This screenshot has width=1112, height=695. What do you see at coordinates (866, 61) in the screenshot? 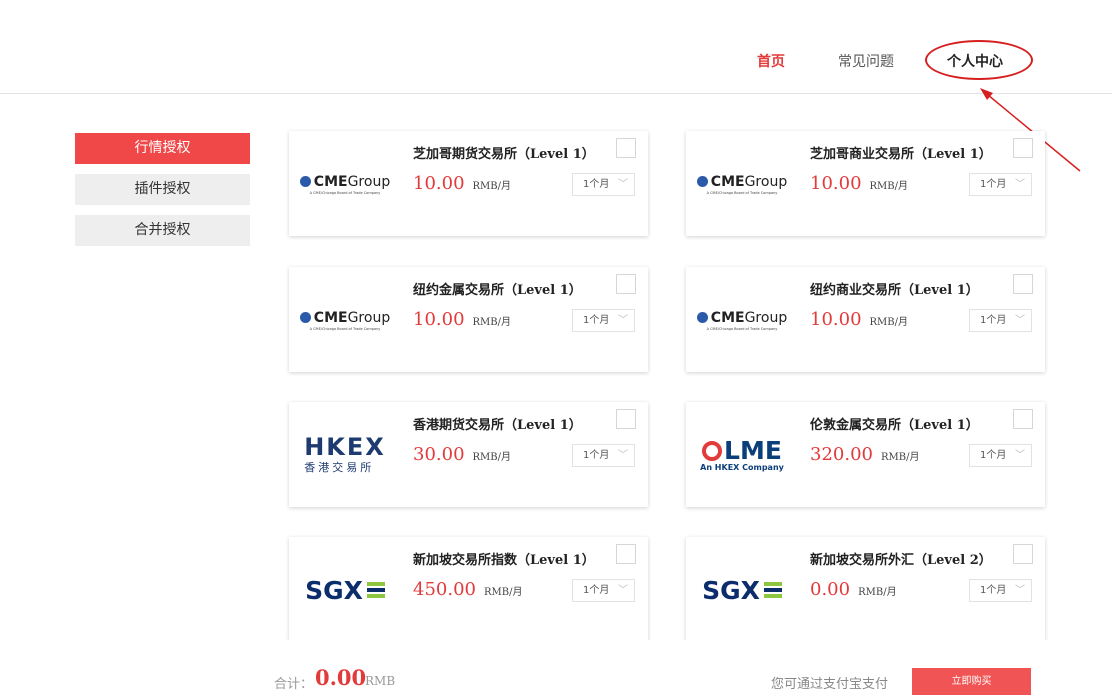
I see `nav-faq-link: 常见问题` at bounding box center [866, 61].